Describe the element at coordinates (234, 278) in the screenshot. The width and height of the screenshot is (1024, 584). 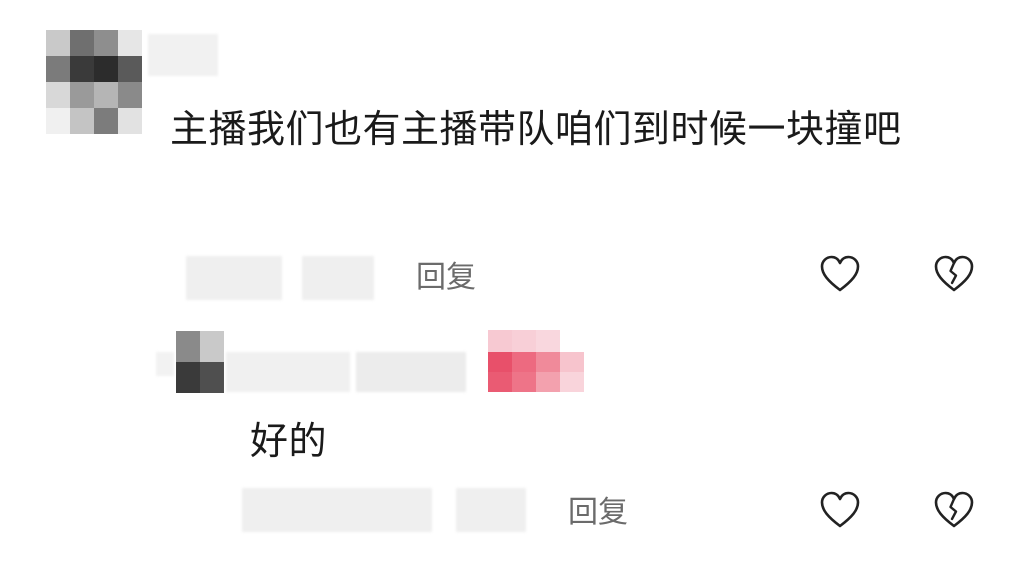
I see `comment-date-blur` at that location.